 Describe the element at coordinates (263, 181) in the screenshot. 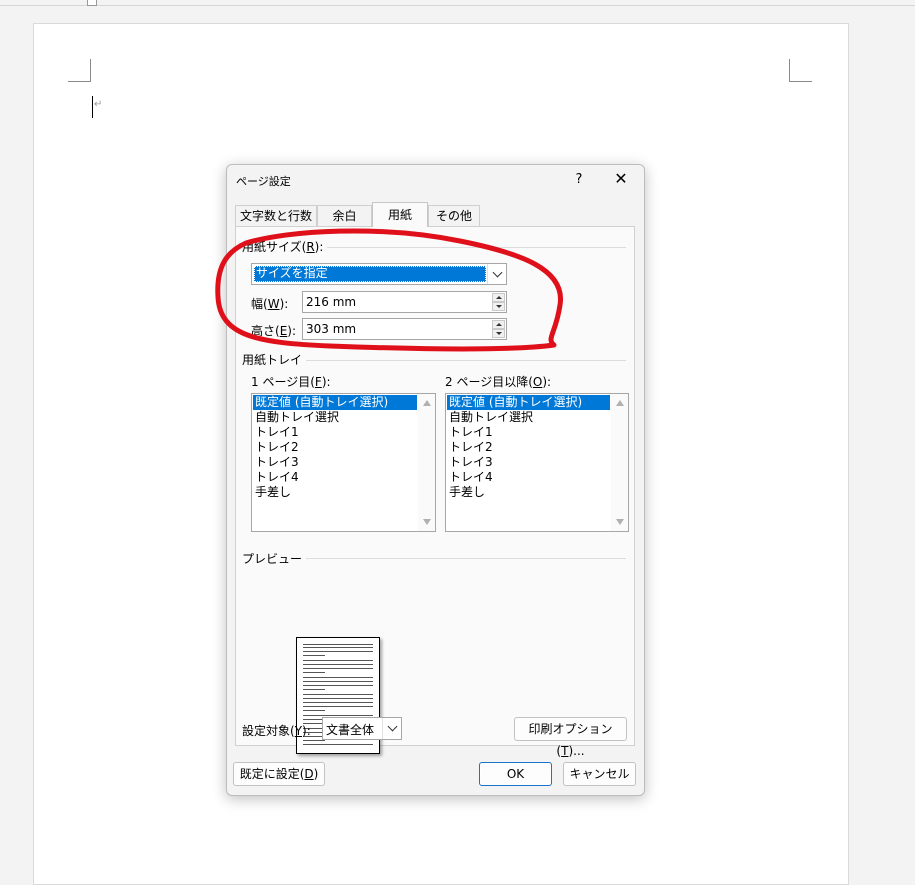

I see `dialog-title: ページ設定` at that location.